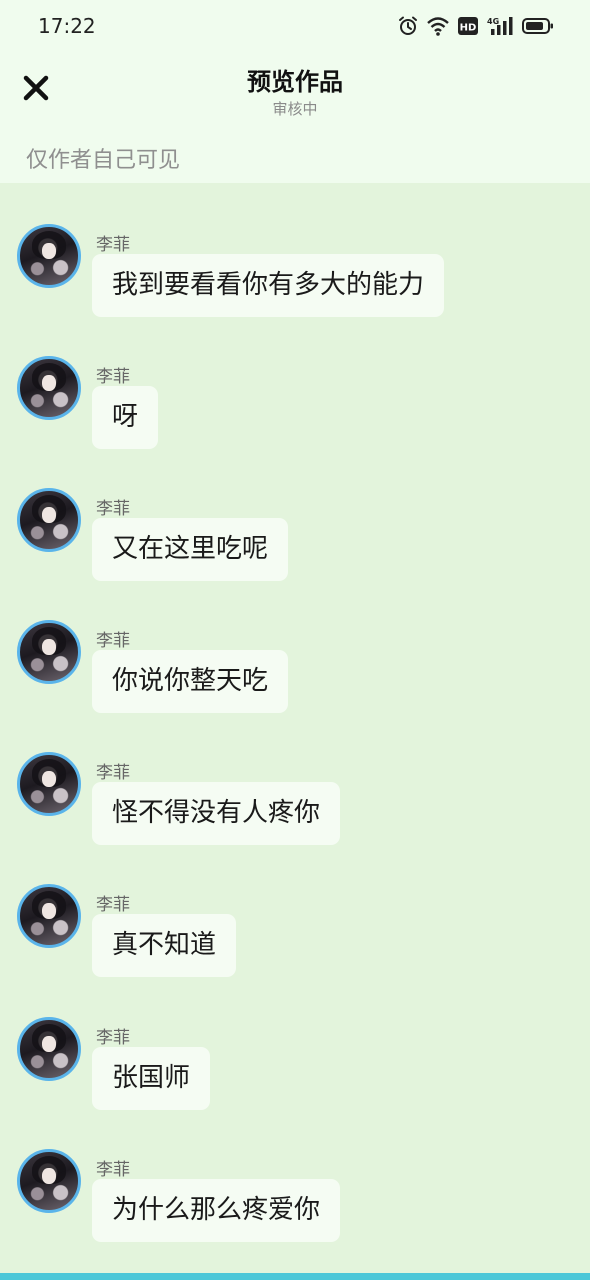 This screenshot has height=1280, width=590. Describe the element at coordinates (295, 1276) in the screenshot. I see `bottom-bar` at that location.